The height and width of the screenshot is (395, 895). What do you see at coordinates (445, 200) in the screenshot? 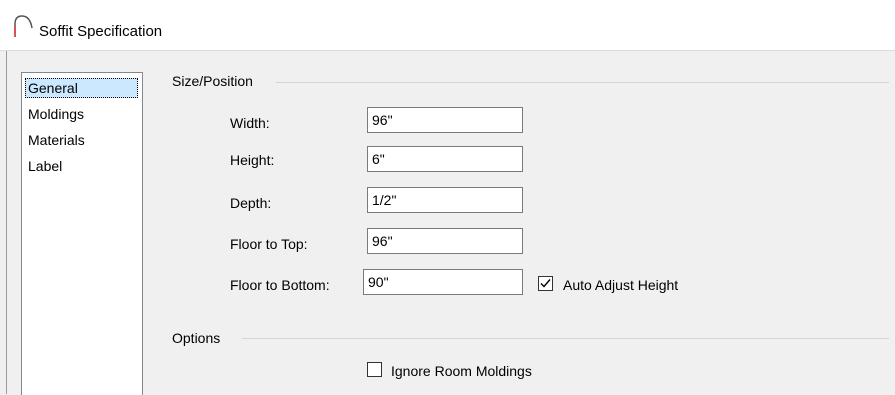
I see `depth-field` at bounding box center [445, 200].